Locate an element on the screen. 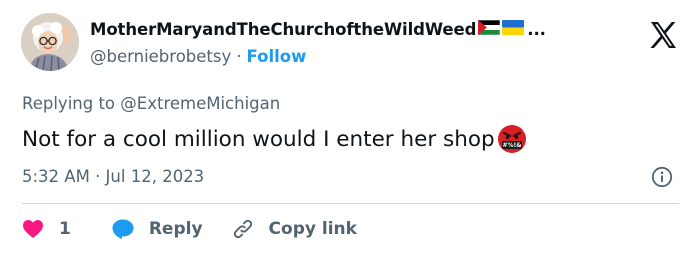 The height and width of the screenshot is (256, 700). angry-cursing-face-icon: #%!& is located at coordinates (512, 139).